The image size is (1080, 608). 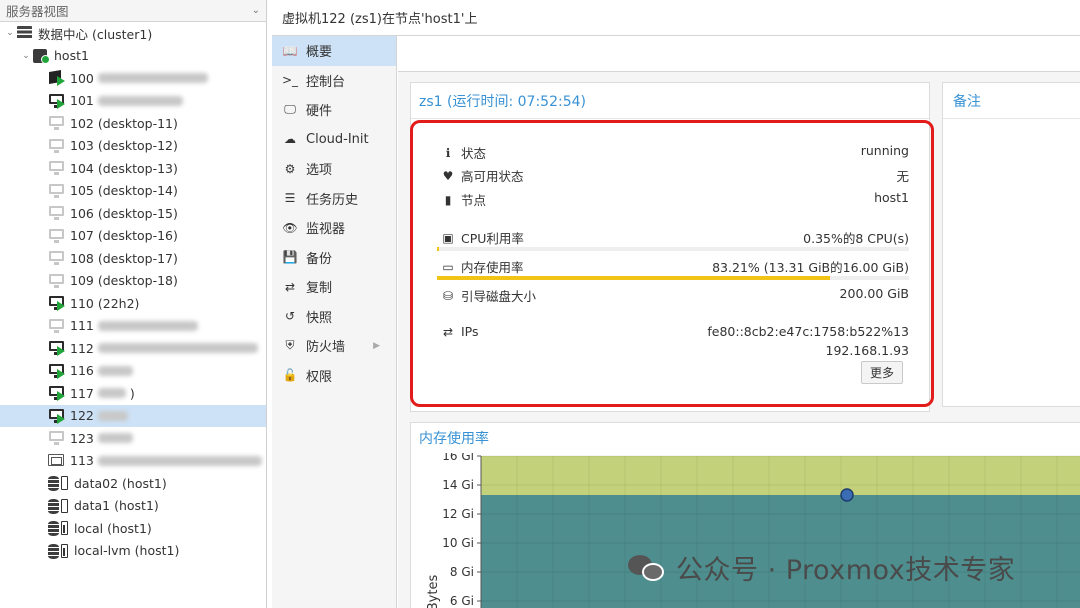 I want to click on vm-id: 101, so click(x=82, y=101).